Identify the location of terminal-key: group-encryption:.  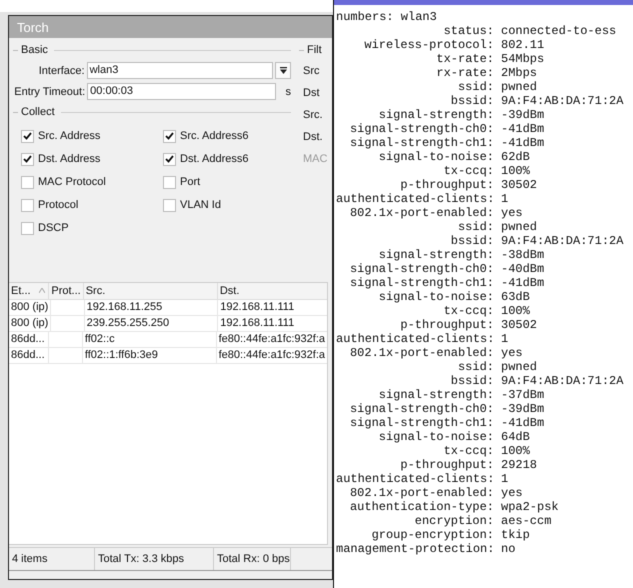
(415, 535).